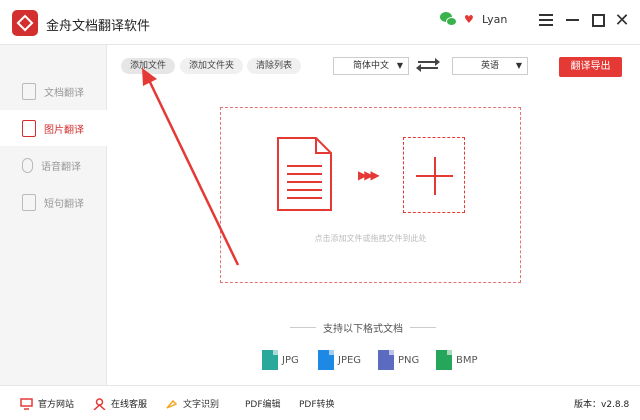 Image resolution: width=640 pixels, height=420 pixels. Describe the element at coordinates (61, 167) in the screenshot. I see `sidebar-item-label: 语音翻译` at that location.